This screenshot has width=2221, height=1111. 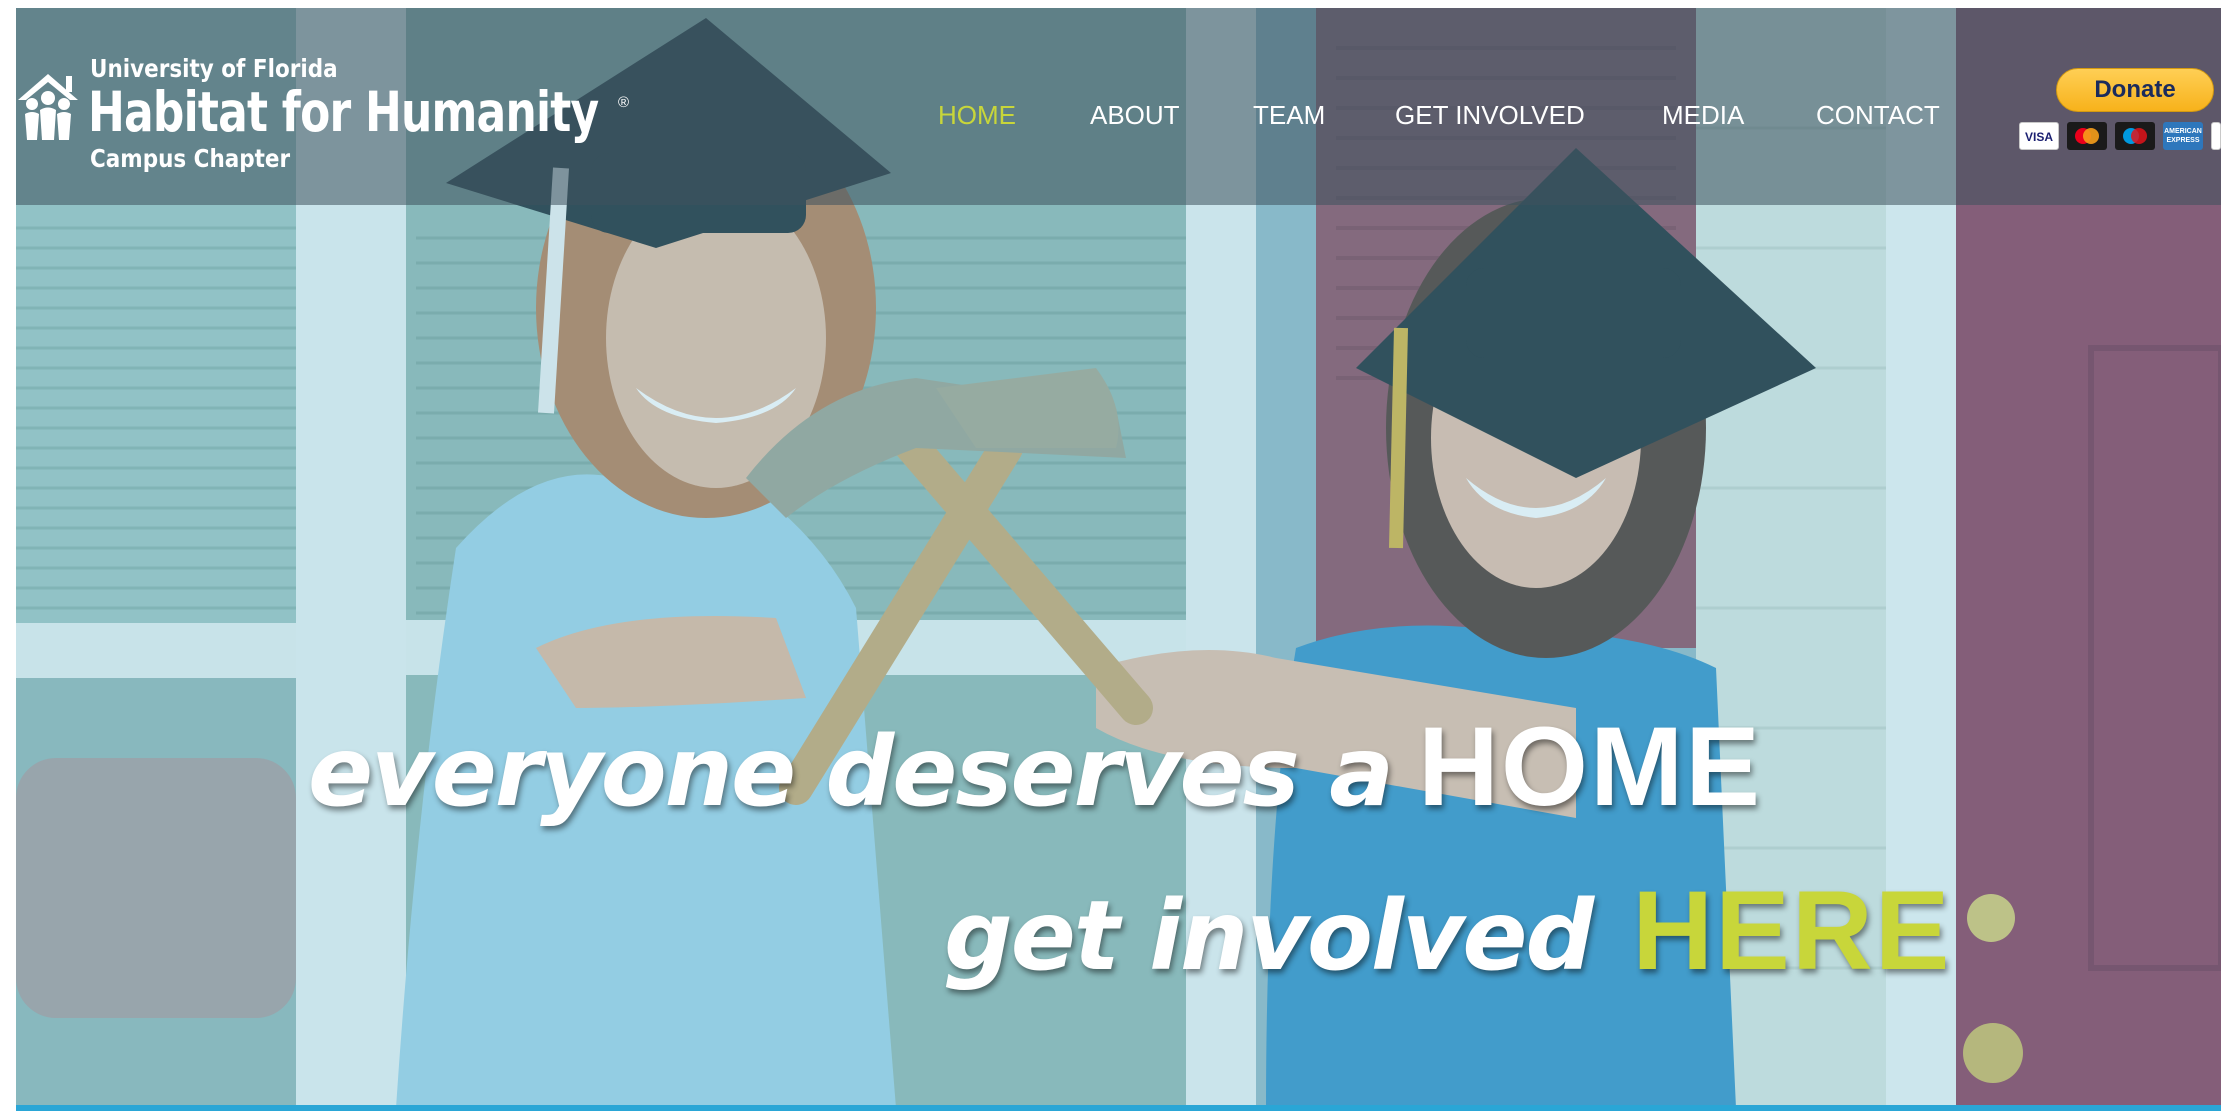 I want to click on logo-chapter-text: Campus Chapter, so click(x=190, y=158).